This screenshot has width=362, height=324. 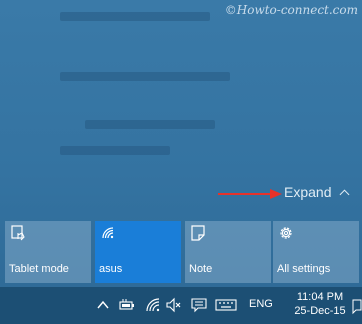 I want to click on note-icon, so click(x=198, y=233).